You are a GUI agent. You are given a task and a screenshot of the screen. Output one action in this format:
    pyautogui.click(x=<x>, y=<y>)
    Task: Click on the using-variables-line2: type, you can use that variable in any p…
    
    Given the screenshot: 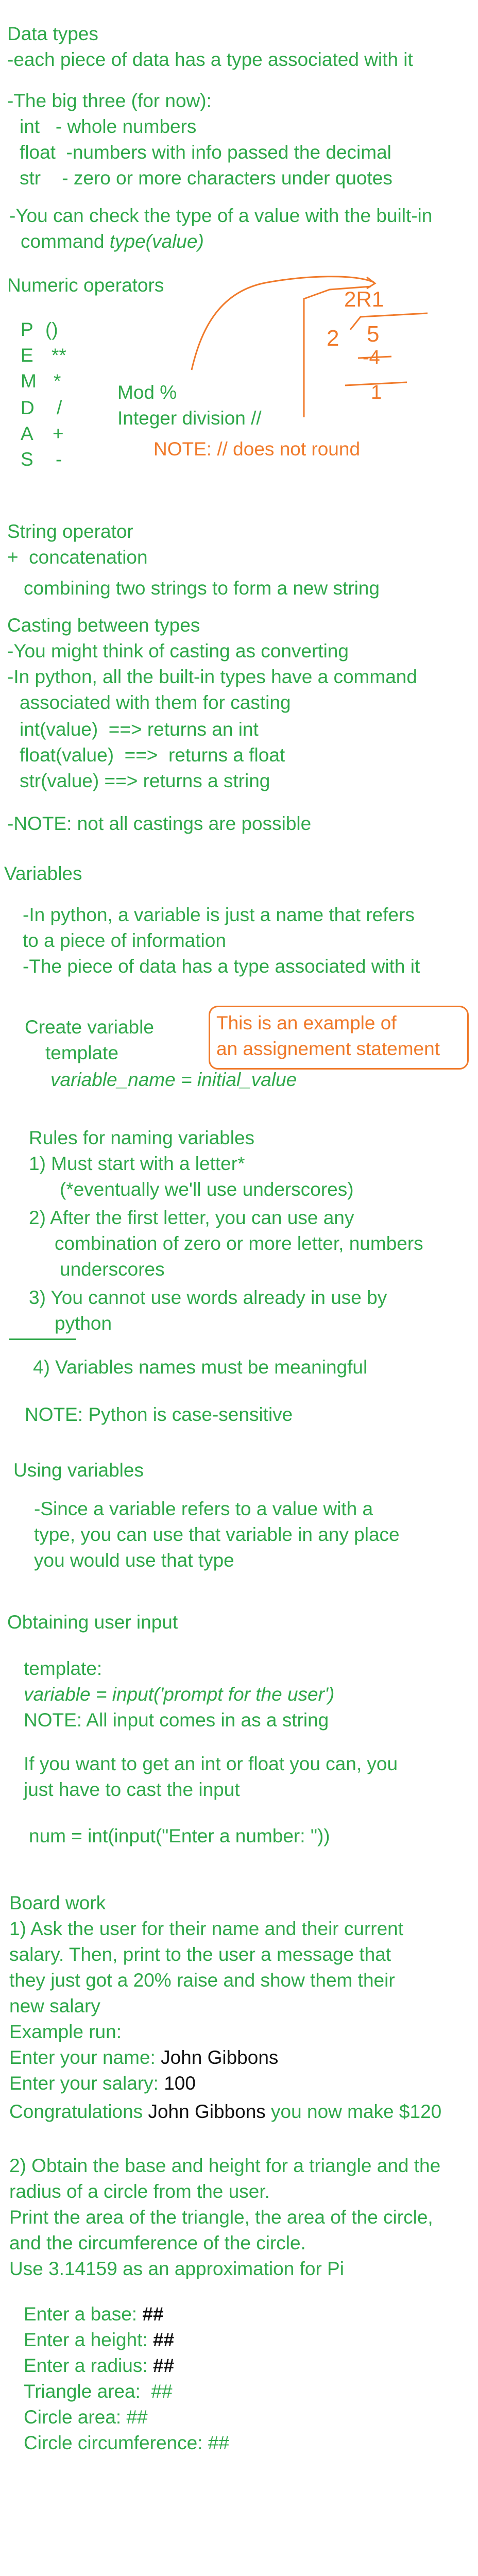 What is the action you would take?
    pyautogui.click(x=217, y=1534)
    